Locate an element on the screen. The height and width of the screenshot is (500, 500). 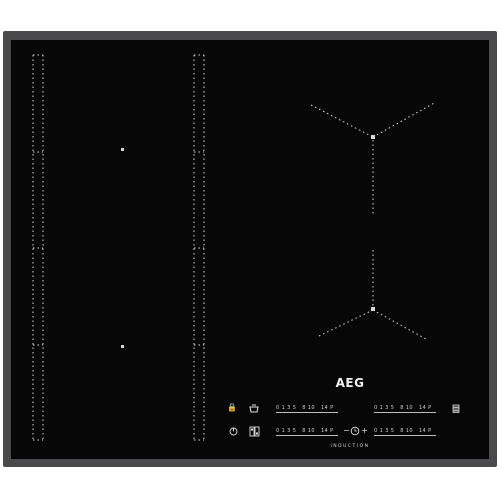
pot-icon is located at coordinates (254, 409).